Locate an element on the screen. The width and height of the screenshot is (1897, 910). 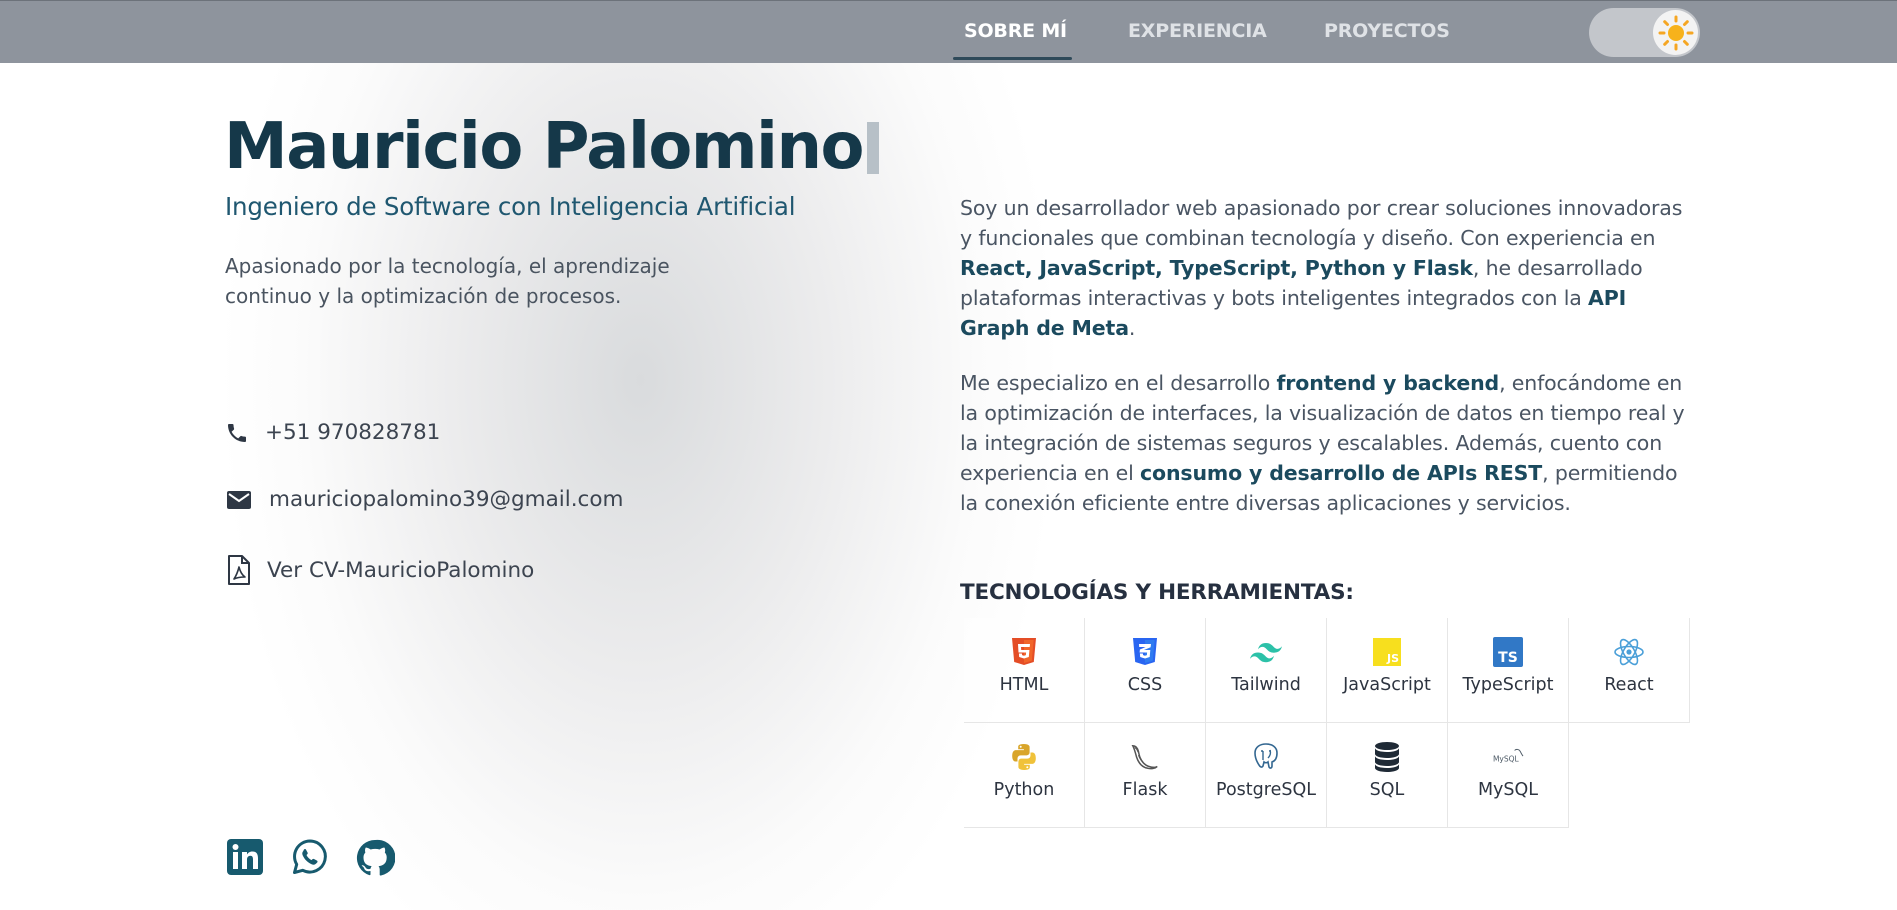
css3-icon is located at coordinates (1145, 651).